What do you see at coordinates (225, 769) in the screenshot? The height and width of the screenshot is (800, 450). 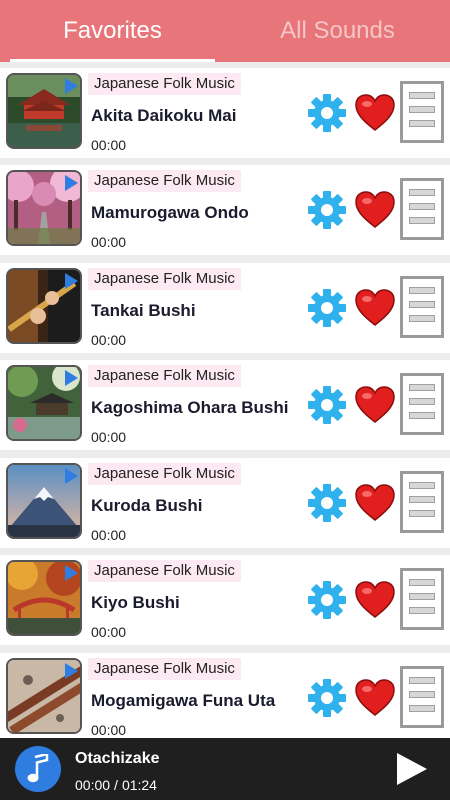 I see `now-playing-bar: Otachizake 00:00/01:24` at bounding box center [225, 769].